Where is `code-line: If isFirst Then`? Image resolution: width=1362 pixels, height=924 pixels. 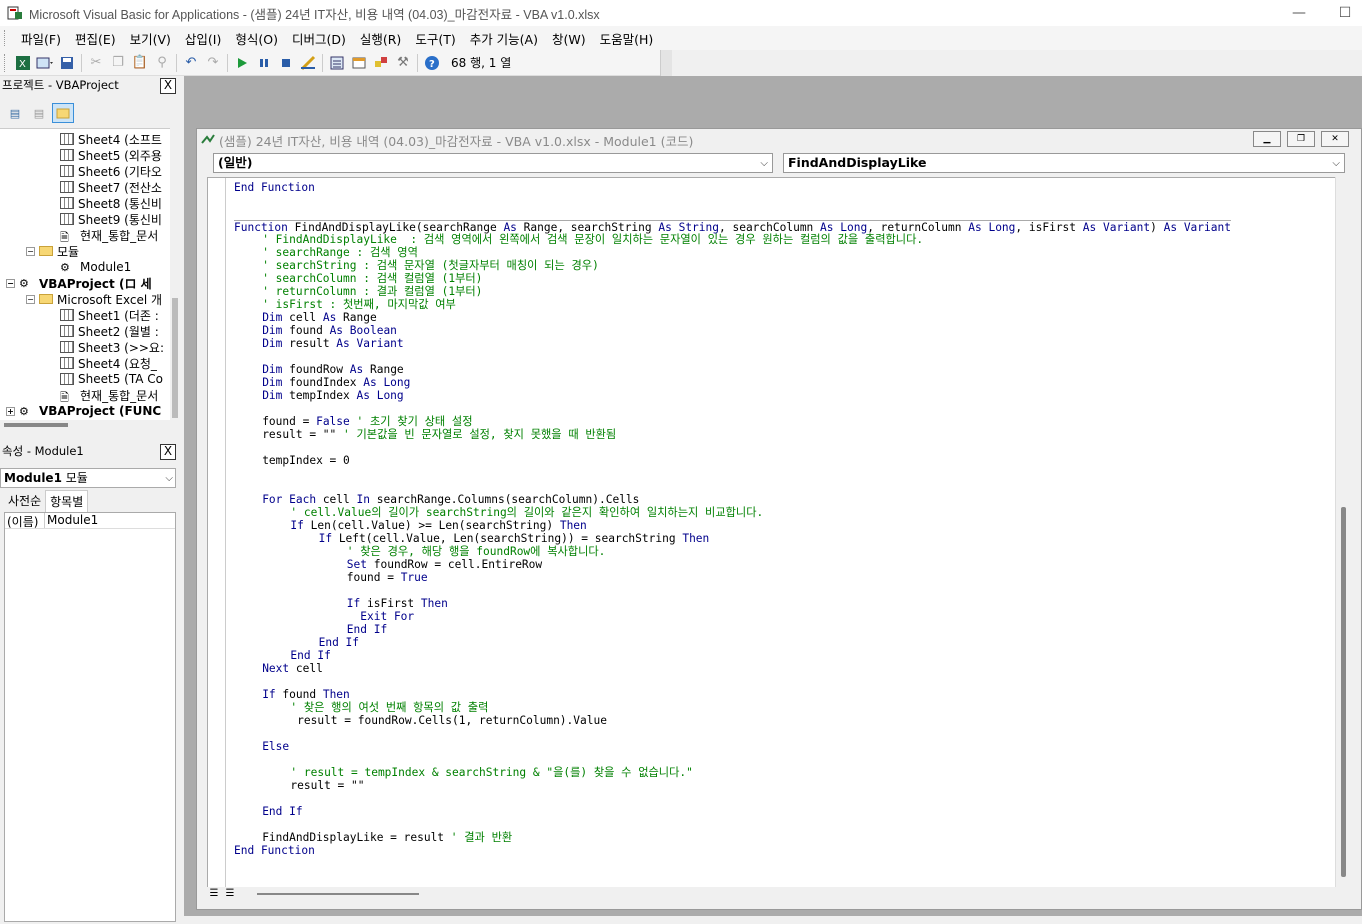
code-line: If isFirst Then is located at coordinates (397, 603).